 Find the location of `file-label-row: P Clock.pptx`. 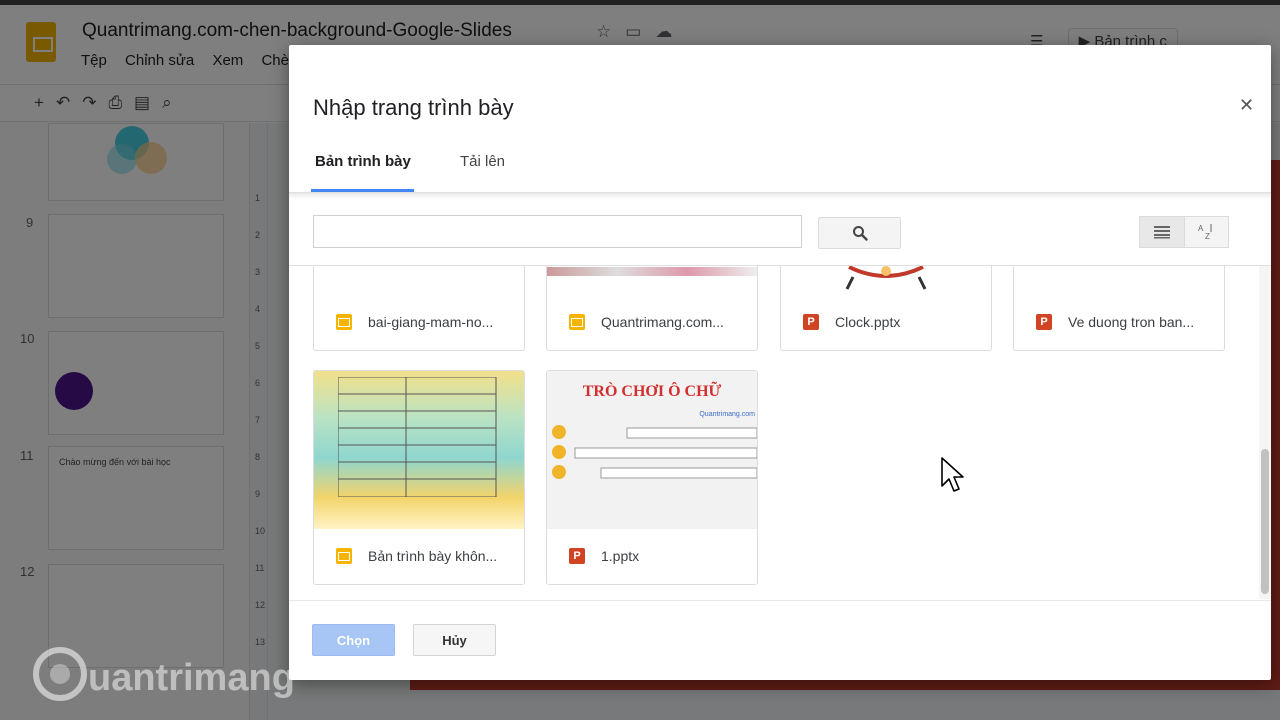

file-label-row: P Clock.pptx is located at coordinates (886, 322).